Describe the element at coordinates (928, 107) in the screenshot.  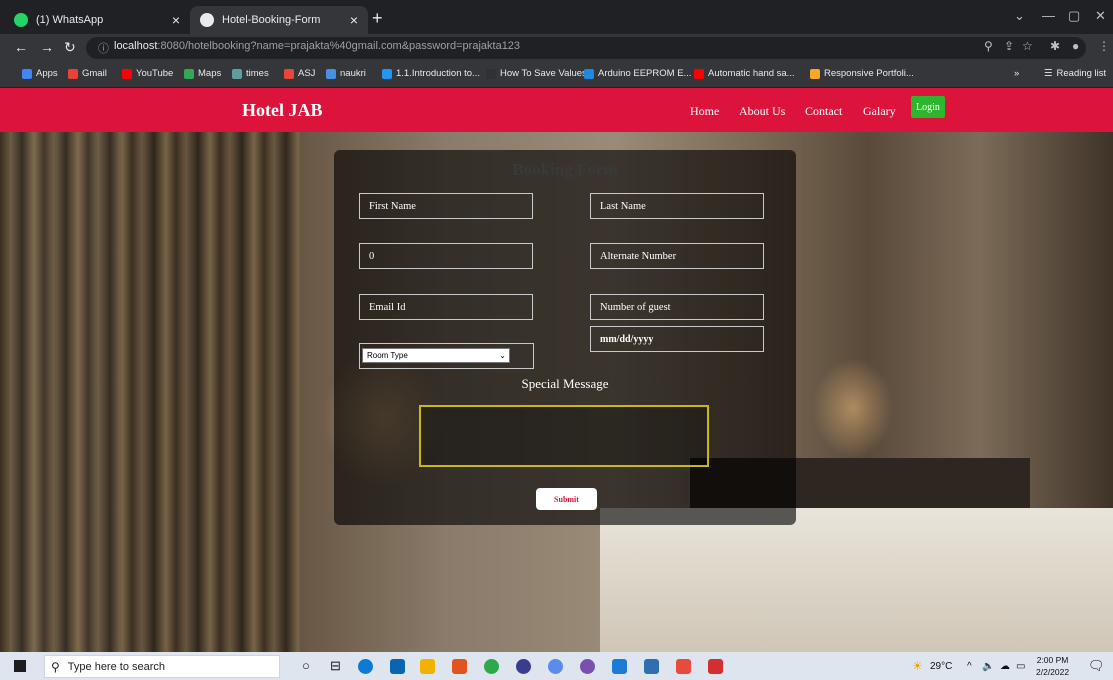
I see `login-button: Login` at that location.